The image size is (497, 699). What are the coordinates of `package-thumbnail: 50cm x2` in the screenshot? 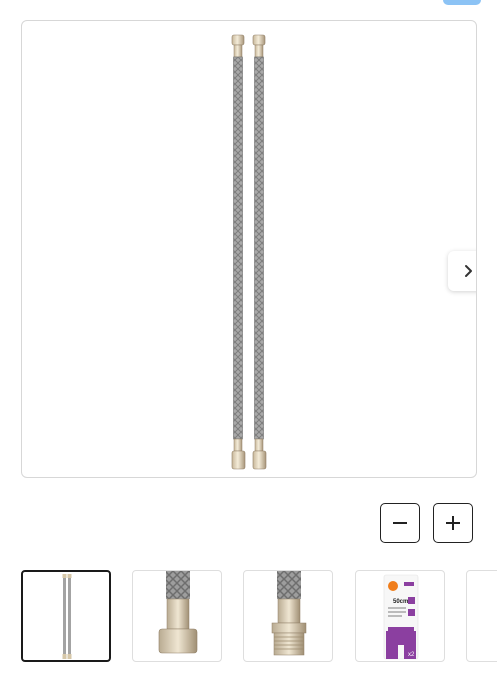 It's located at (401, 617).